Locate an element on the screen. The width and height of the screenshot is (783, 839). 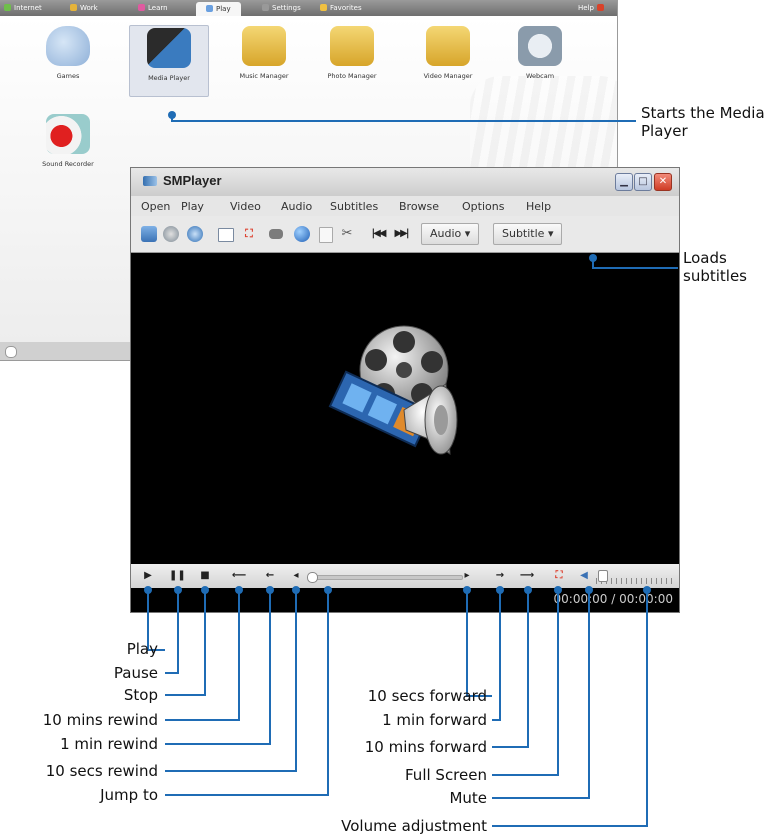
callout-full-screen: Full Screen is located at coordinates (446, 775).